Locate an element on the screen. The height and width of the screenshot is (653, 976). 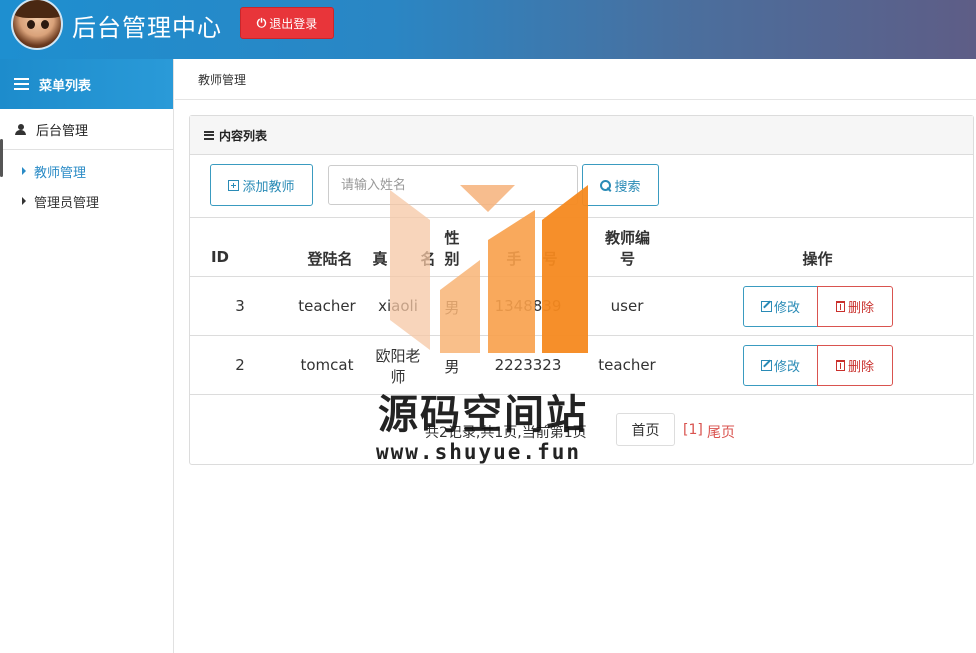
sidebar-item-label: 教师管理 is located at coordinates (60, 173).